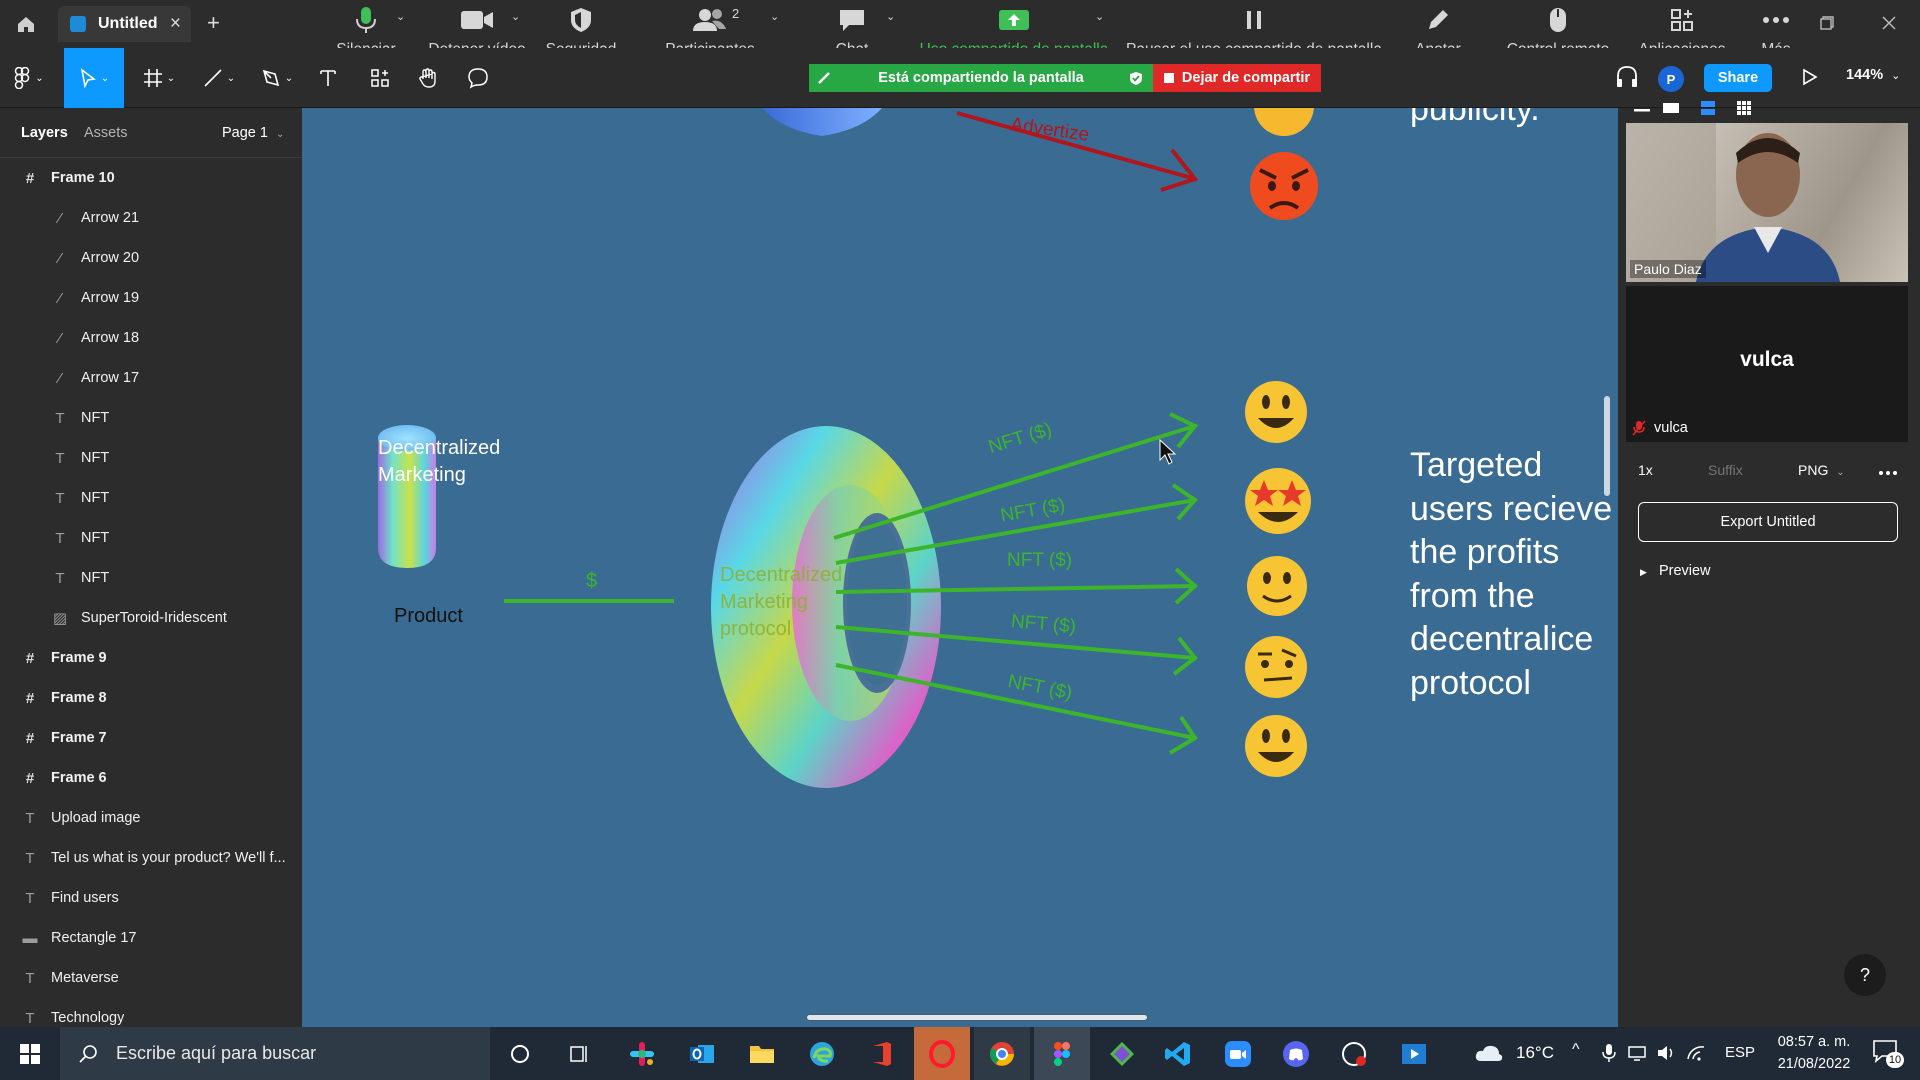  I want to click on task-view-button, so click(580, 1053).